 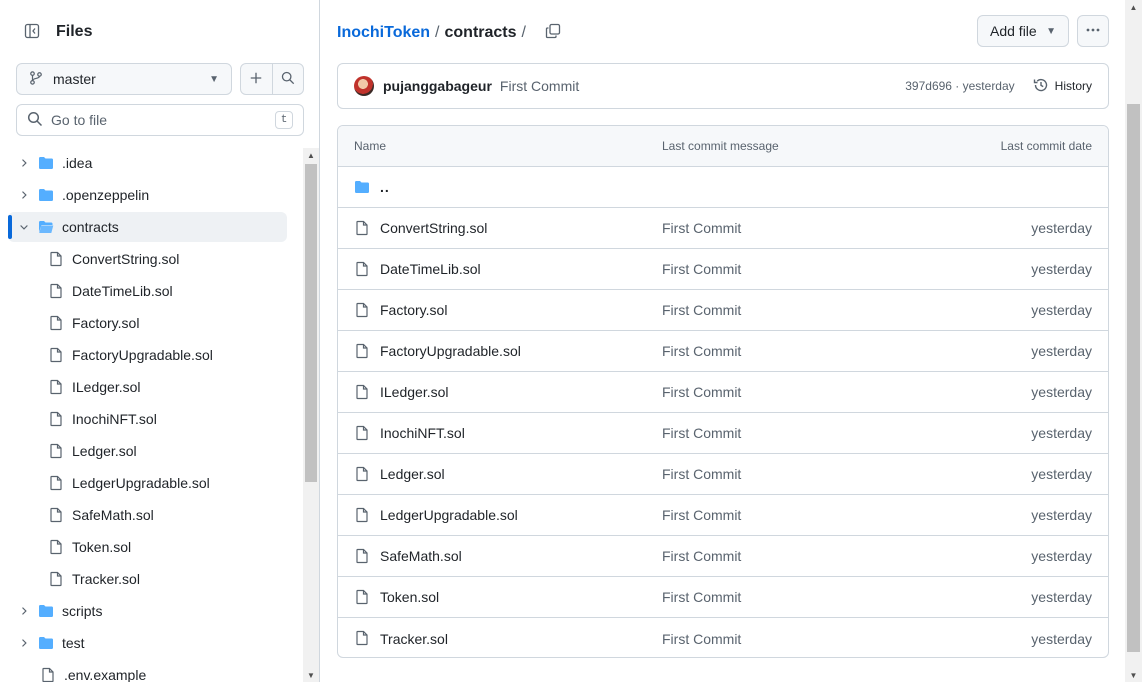 I want to click on tree-file-item: InochiNFT.sol, so click(x=147, y=419).